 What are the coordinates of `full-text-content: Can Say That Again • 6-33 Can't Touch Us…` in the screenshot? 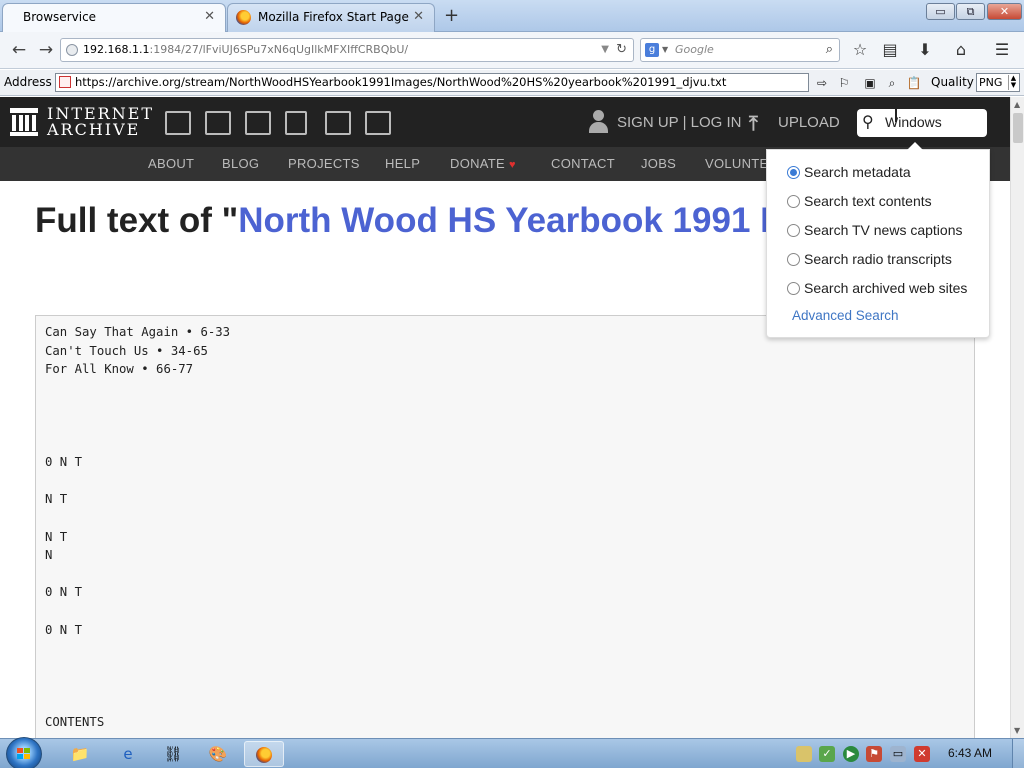 It's located at (138, 527).